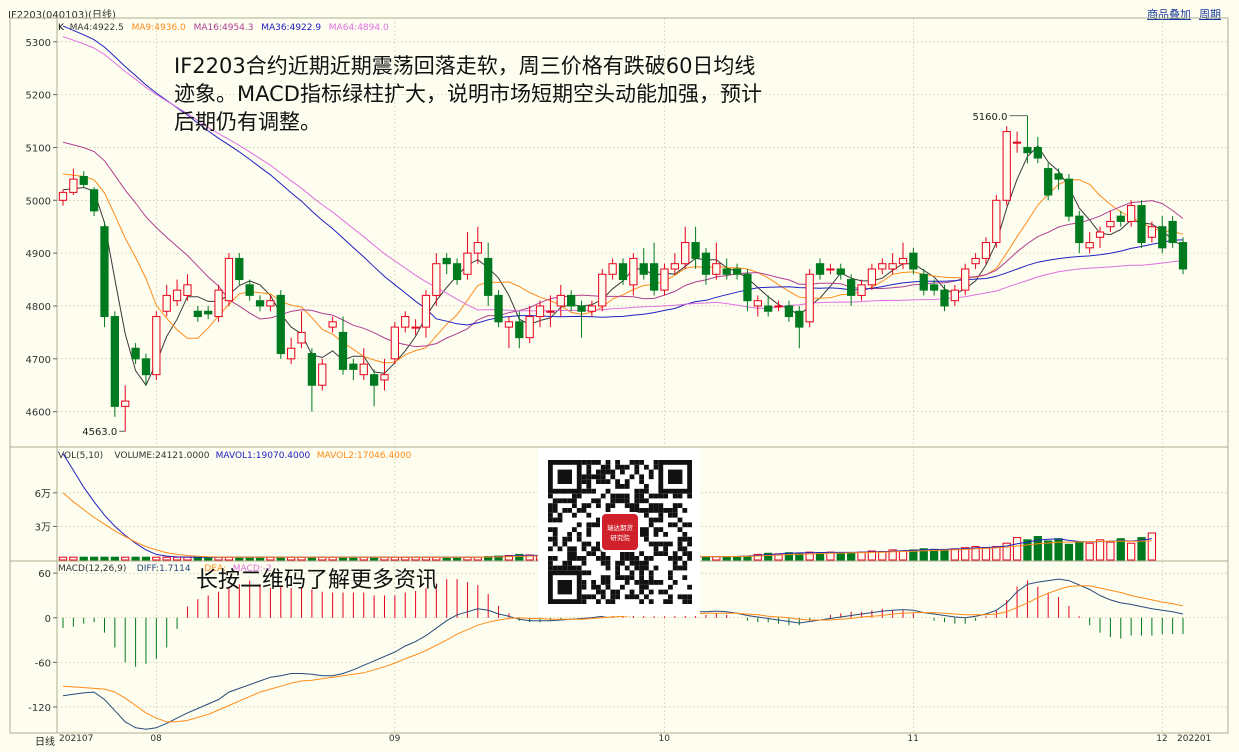  What do you see at coordinates (395, 739) in the screenshot?
I see `x-tick-label: 09` at bounding box center [395, 739].